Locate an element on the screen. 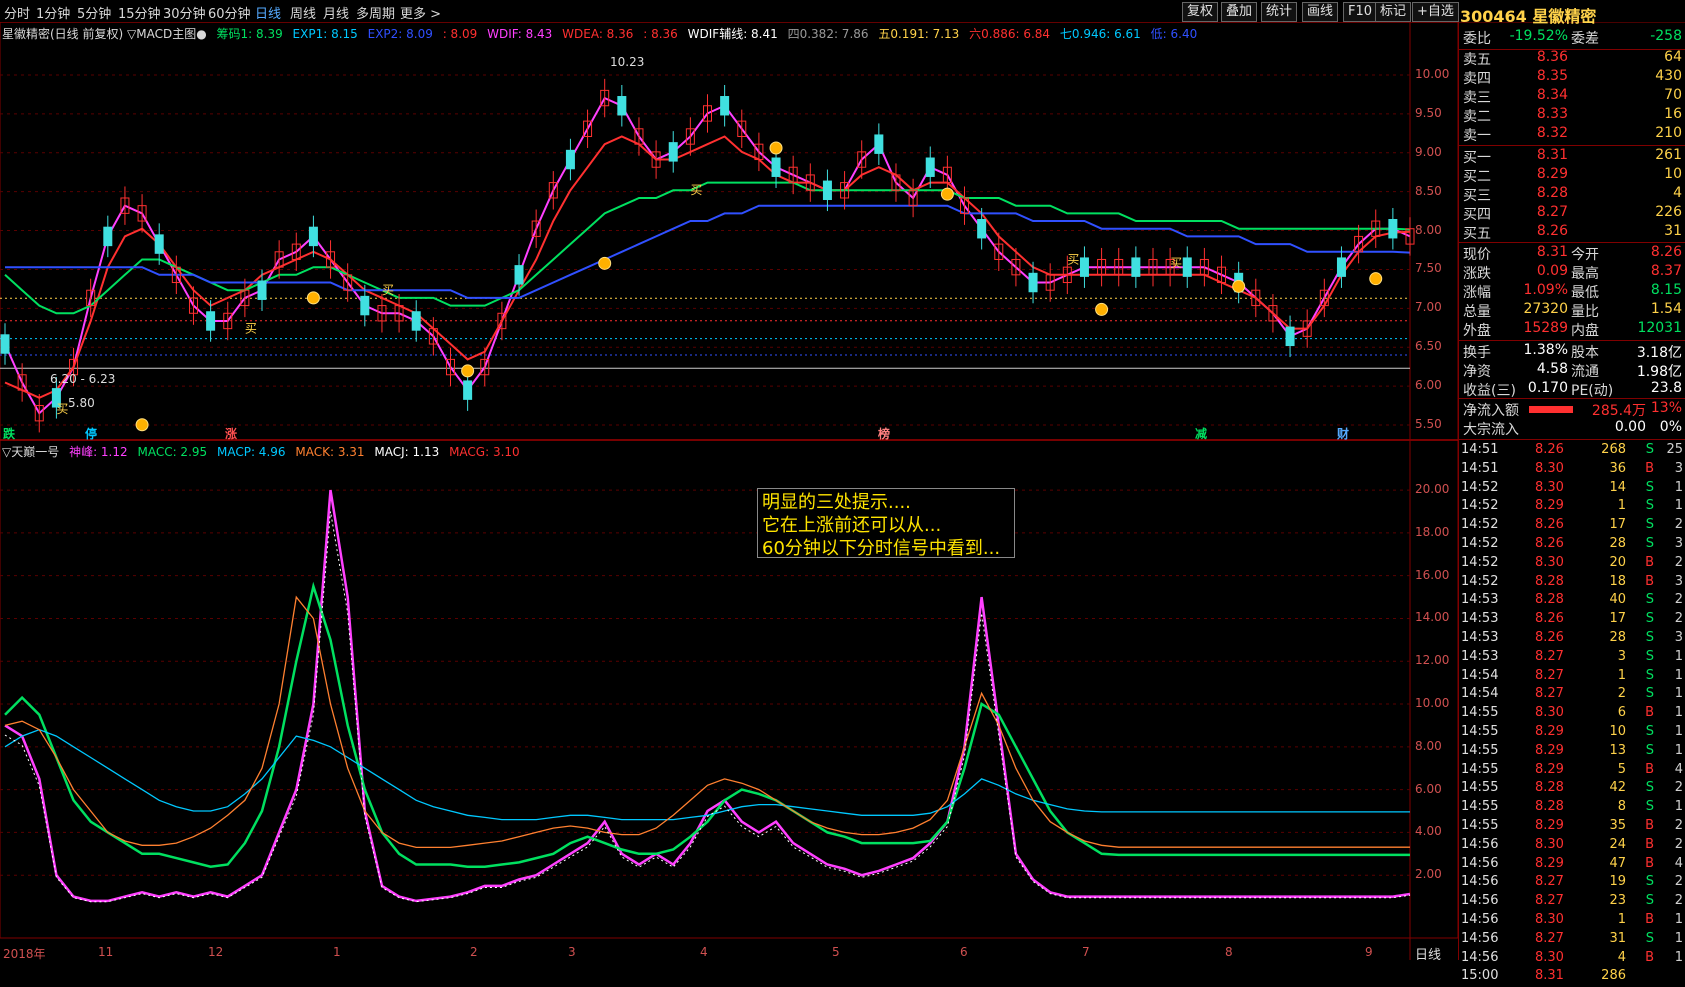 The width and height of the screenshot is (1685, 987). tf-weekly: 周线 is located at coordinates (303, 12).